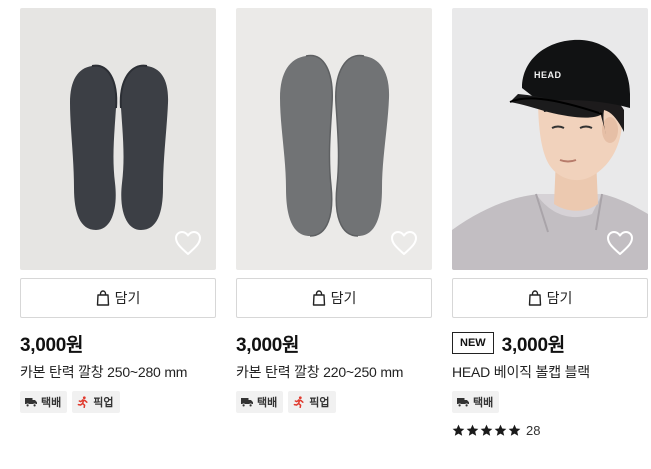  Describe the element at coordinates (521, 372) in the screenshot. I see `product-name: HEAD 베이직 볼캡 블랙` at that location.